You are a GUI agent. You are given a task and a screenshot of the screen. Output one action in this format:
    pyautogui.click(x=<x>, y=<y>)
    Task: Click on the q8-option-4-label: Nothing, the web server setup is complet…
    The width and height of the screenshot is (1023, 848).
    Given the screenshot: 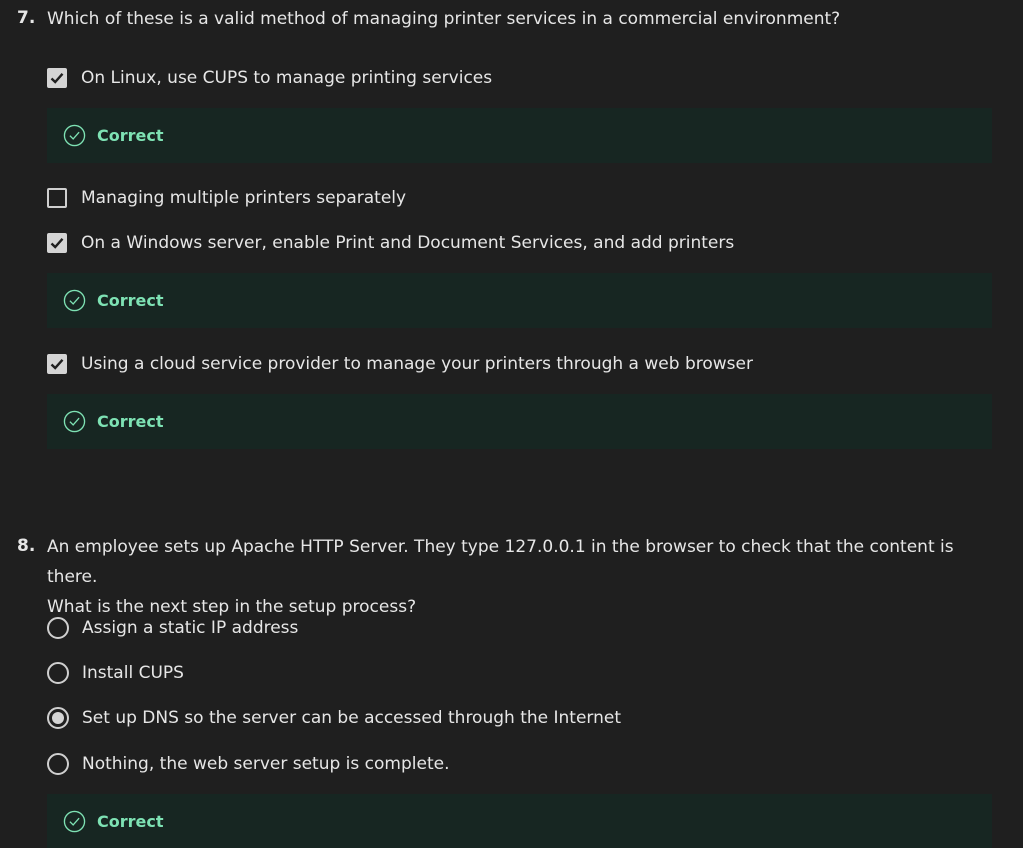 What is the action you would take?
    pyautogui.click(x=266, y=764)
    